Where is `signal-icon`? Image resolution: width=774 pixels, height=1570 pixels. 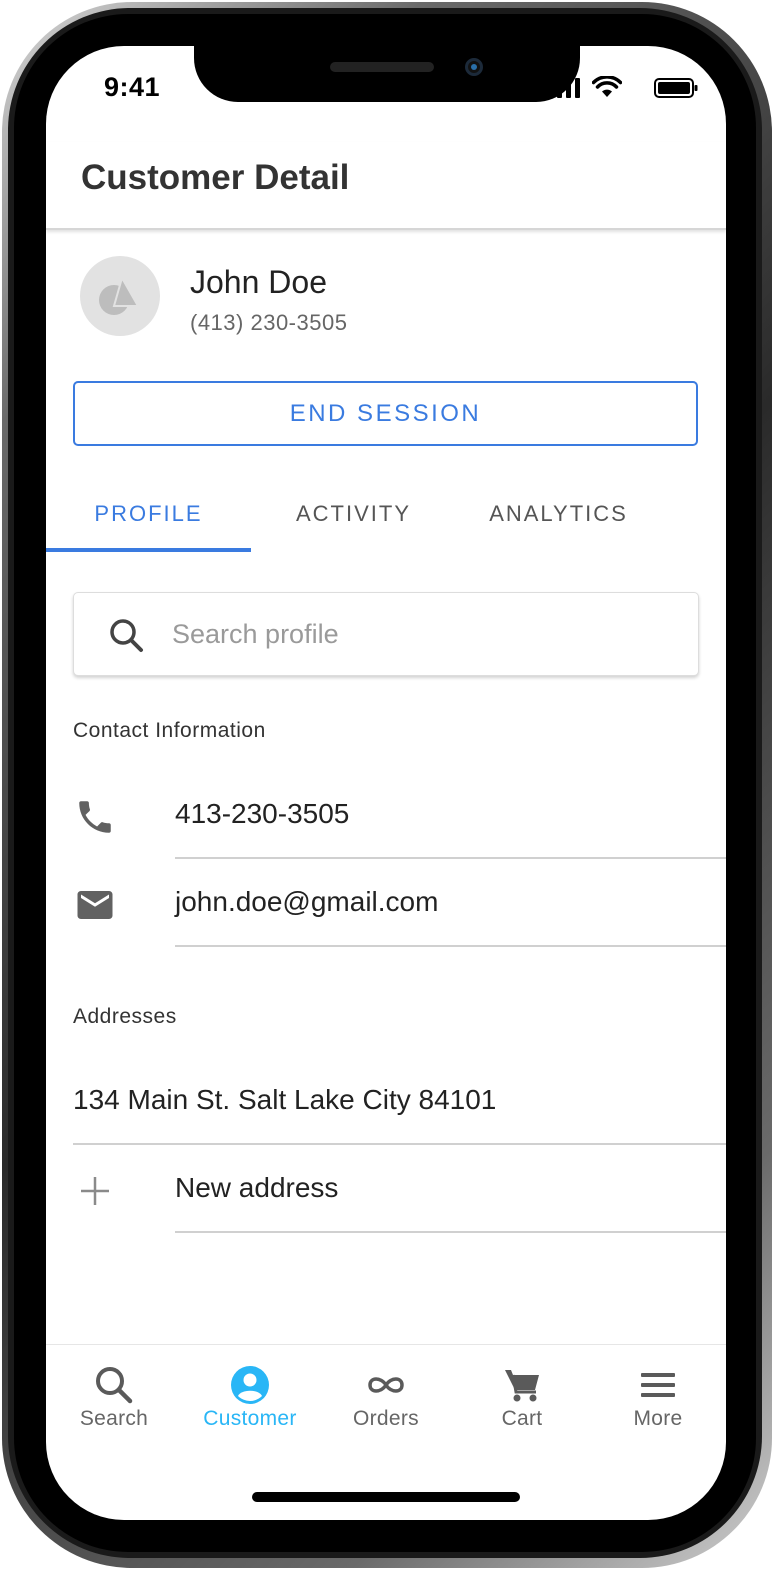 signal-icon is located at coordinates (564, 88).